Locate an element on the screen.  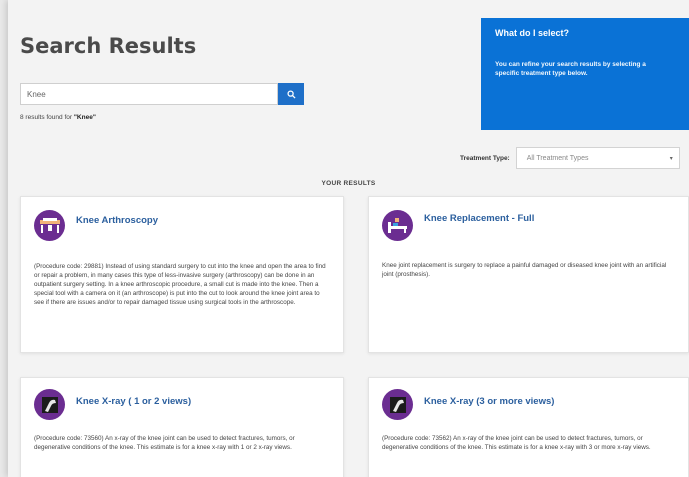
filter-label: Treatment Type: is located at coordinates (485, 158).